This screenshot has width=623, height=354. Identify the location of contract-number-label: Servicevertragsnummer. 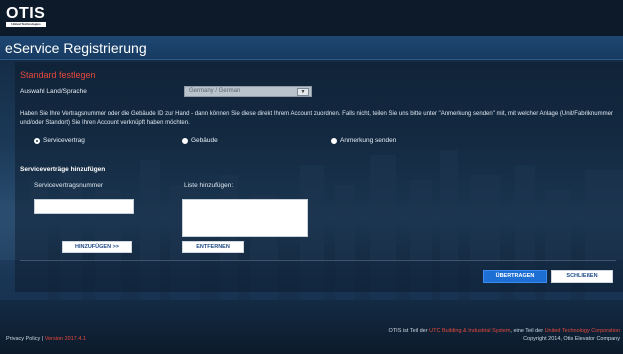
(68, 185).